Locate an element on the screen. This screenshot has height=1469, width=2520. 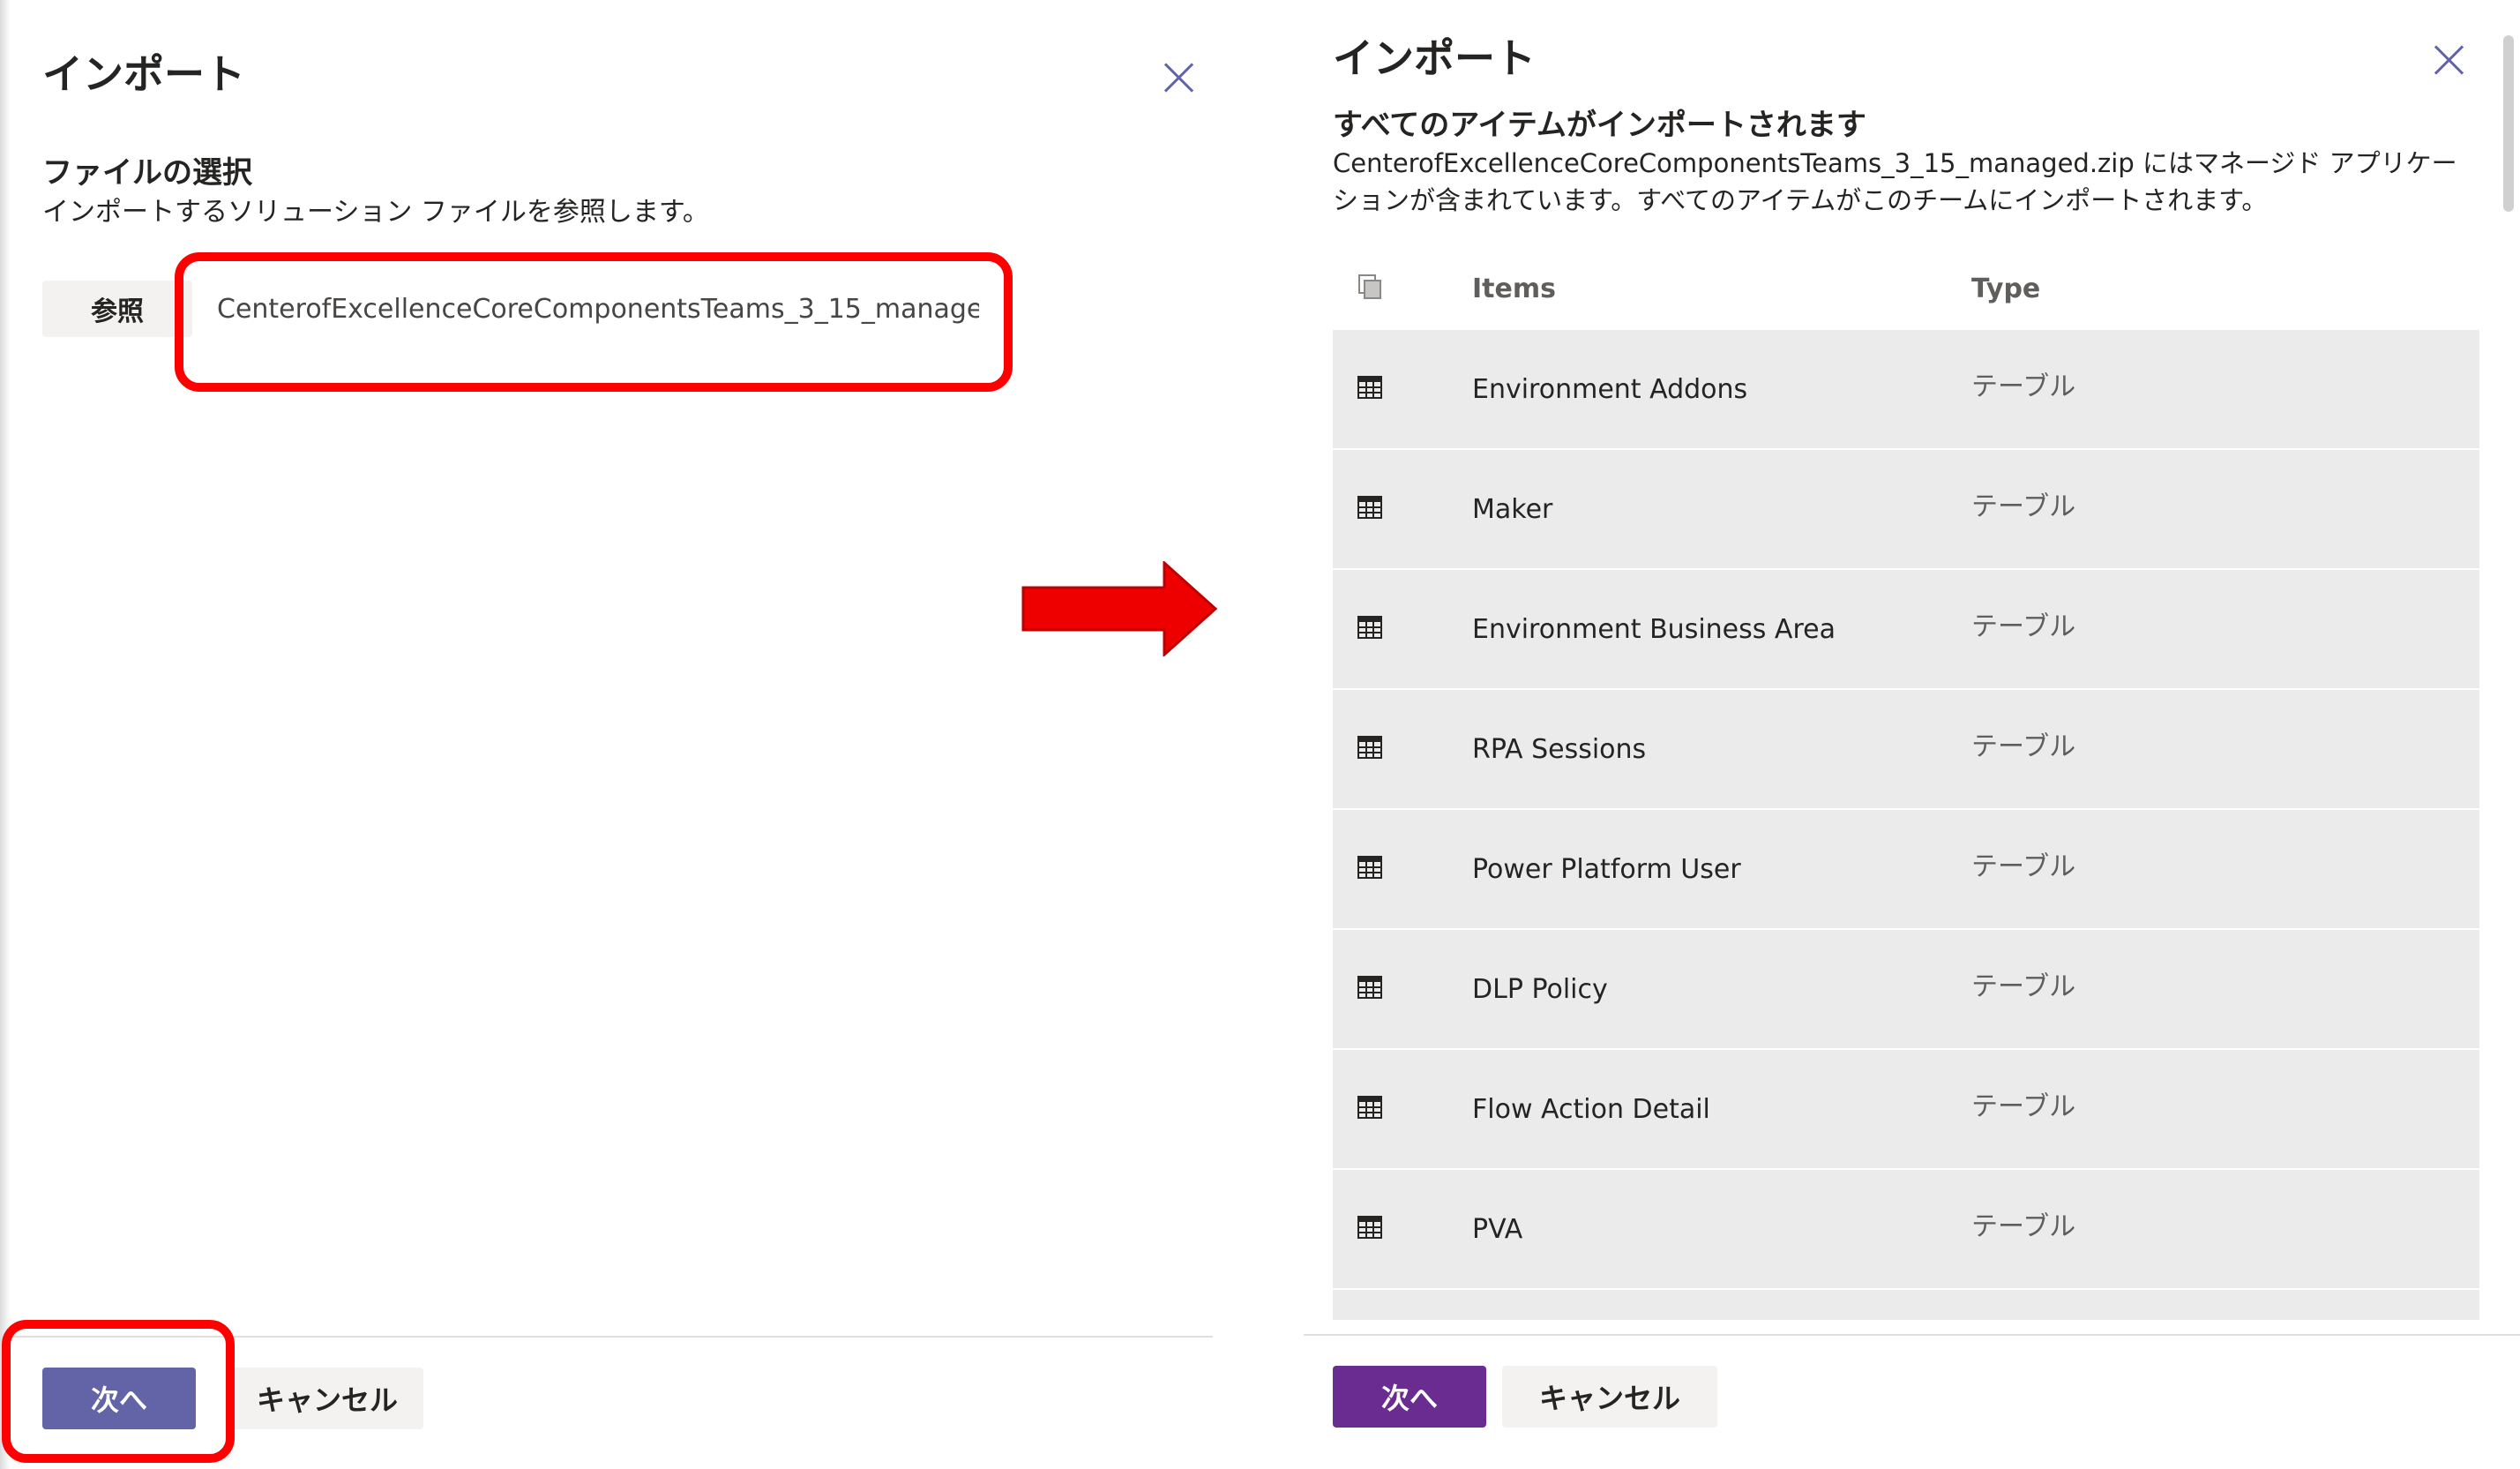
item-name: DLP Policy is located at coordinates (1540, 990).